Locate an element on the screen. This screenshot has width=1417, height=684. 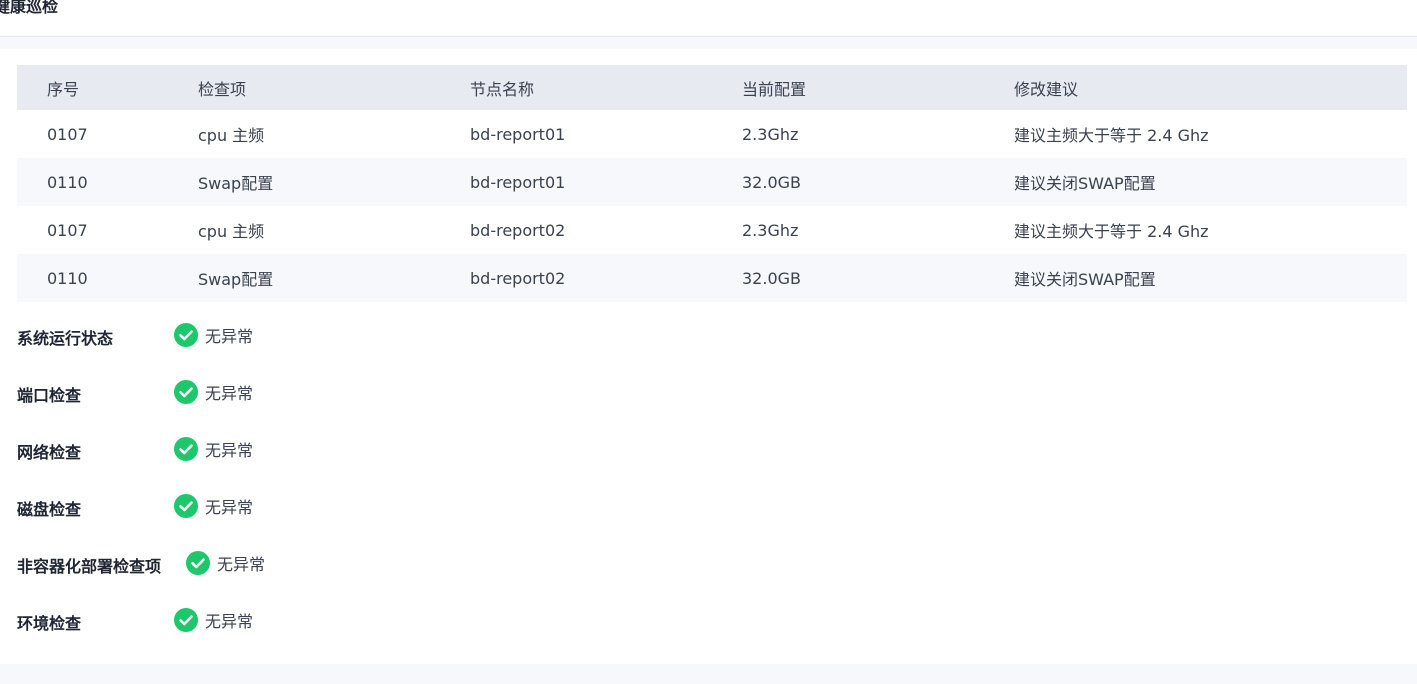
check-label: 环境检查 is located at coordinates (49, 623).